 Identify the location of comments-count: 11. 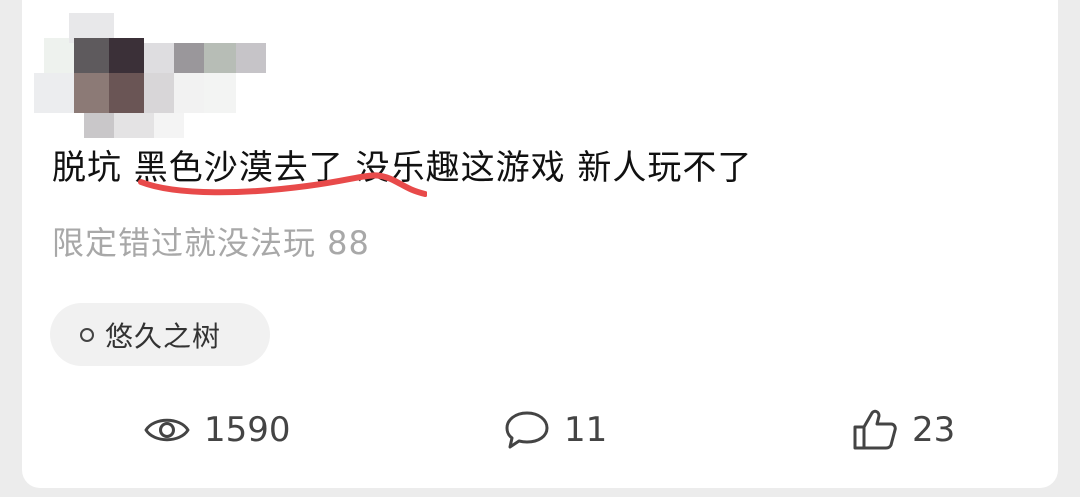
(586, 430).